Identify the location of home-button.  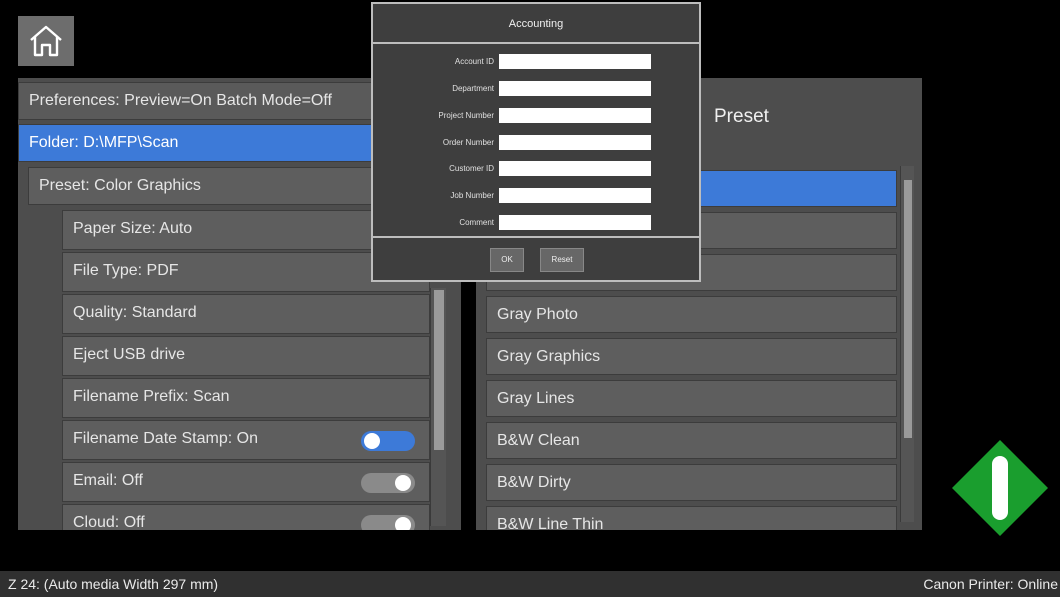
(46, 41).